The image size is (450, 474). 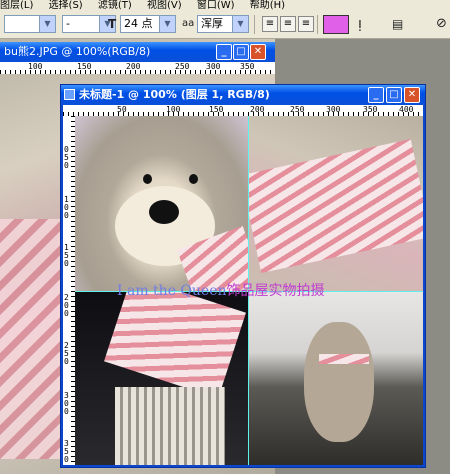 I want to click on main-window-titlebar: 未标题-1 @ 100% (图层 1, RGB/8) _ □ ✕, so click(x=243, y=95).